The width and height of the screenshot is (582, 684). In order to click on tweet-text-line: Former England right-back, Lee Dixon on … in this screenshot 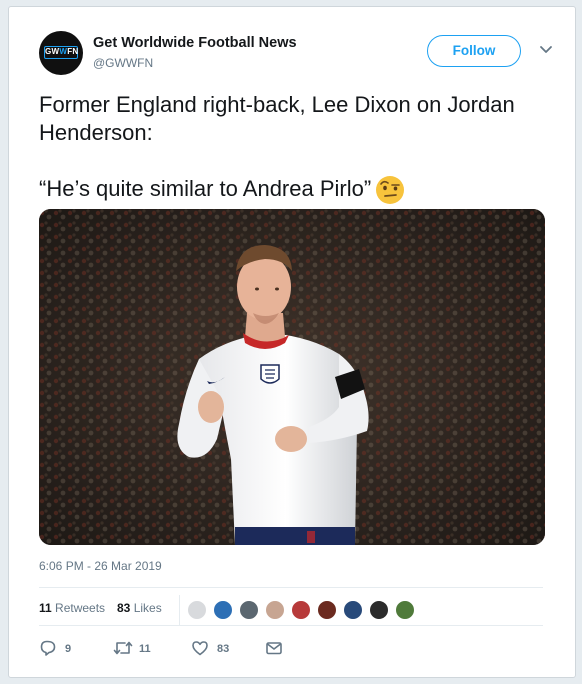, I will do `click(277, 118)`.